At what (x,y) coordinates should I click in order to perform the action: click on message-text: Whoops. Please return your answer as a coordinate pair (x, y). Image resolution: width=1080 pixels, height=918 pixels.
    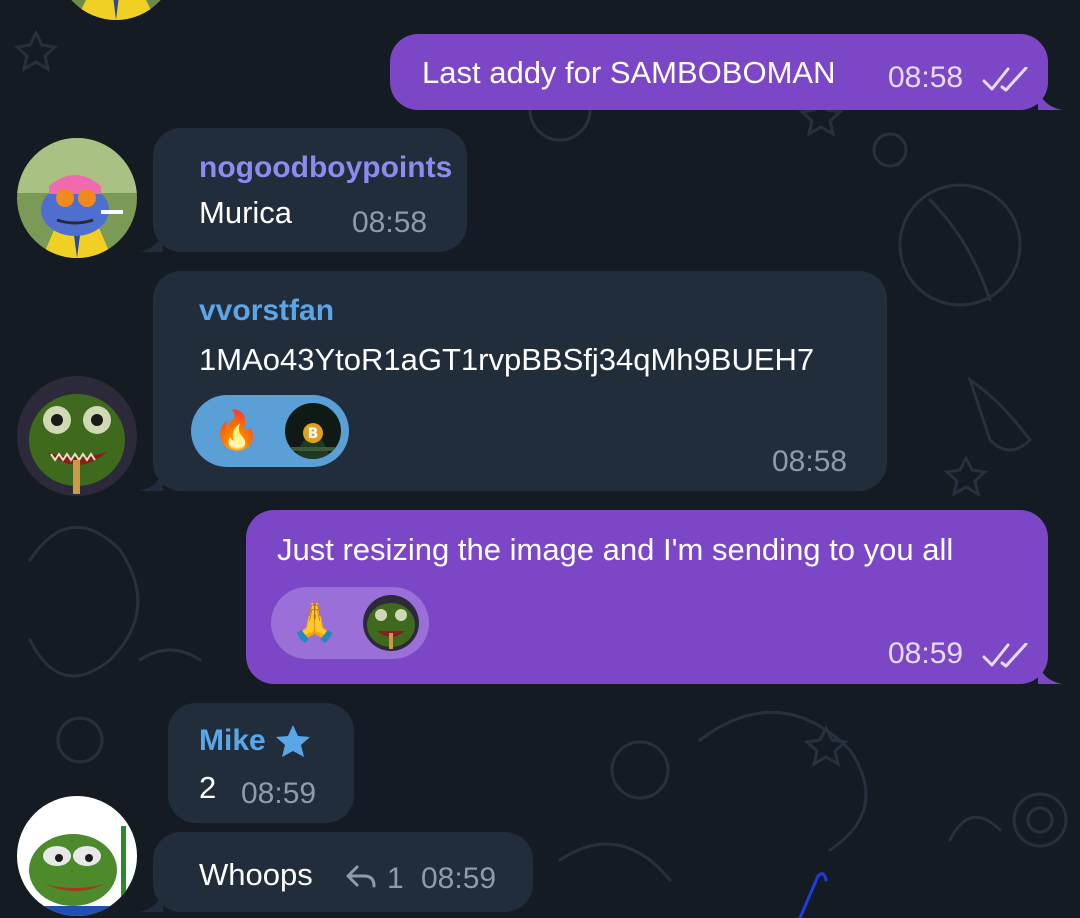
    Looking at the image, I should click on (256, 874).